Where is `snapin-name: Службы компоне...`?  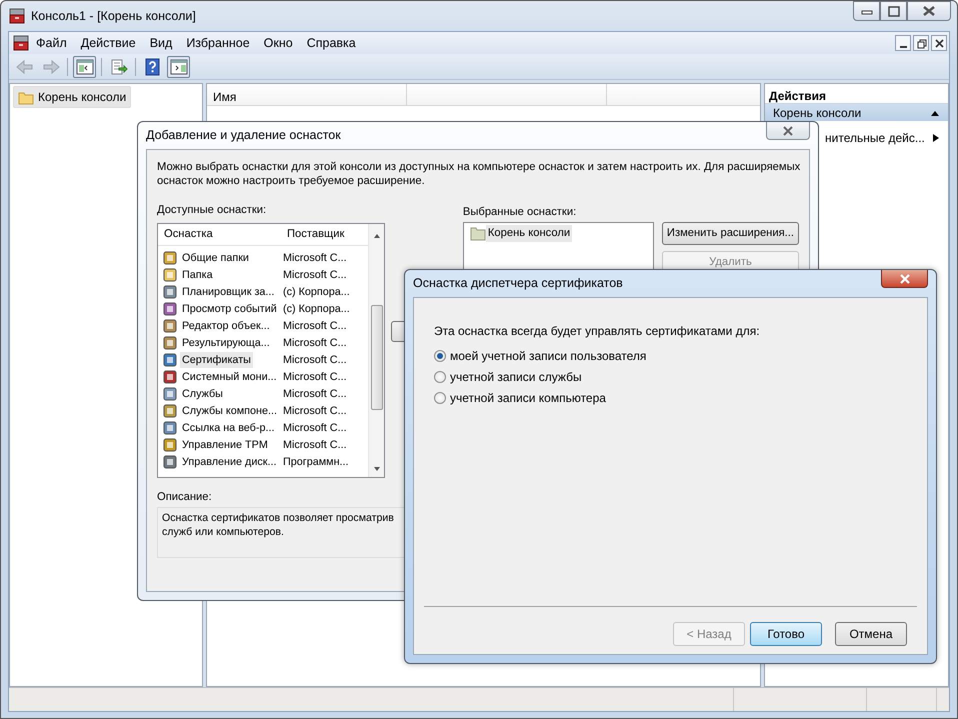 snapin-name: Службы компоне... is located at coordinates (229, 411).